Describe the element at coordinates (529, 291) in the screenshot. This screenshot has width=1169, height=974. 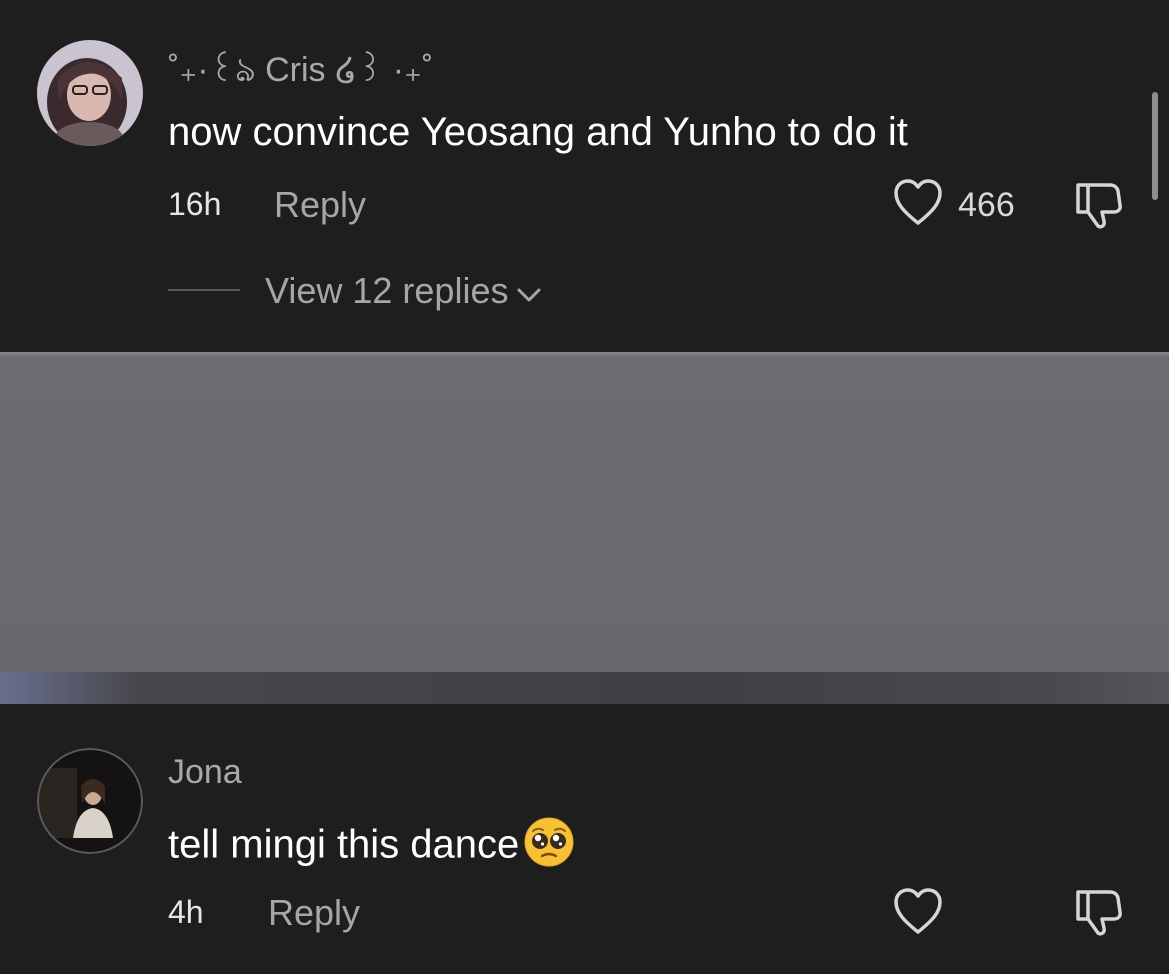
I see `chevron-down-icon` at that location.